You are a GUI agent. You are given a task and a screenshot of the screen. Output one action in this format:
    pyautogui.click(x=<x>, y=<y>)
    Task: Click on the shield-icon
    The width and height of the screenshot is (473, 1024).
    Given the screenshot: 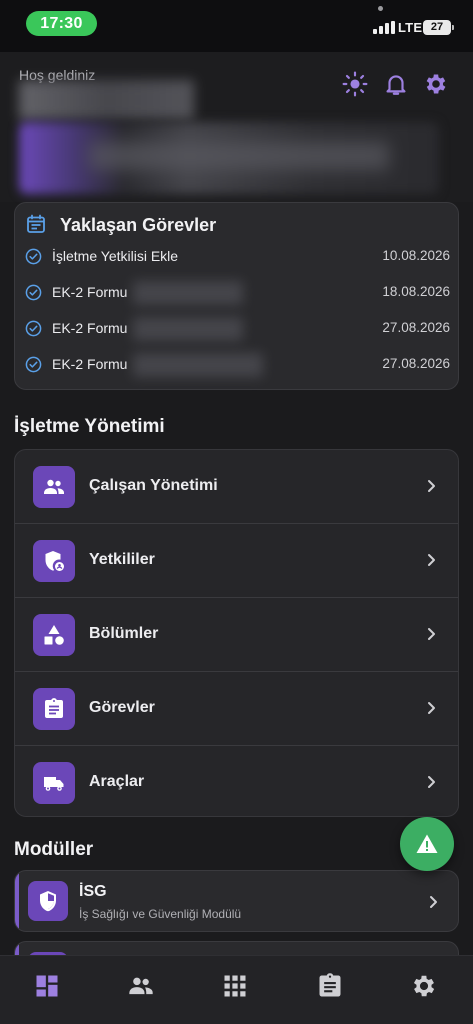 What is the action you would take?
    pyautogui.click(x=48, y=901)
    